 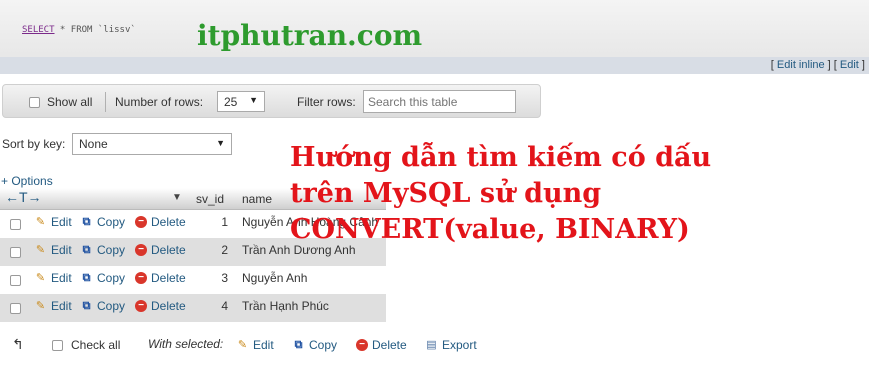 What do you see at coordinates (193, 280) in the screenshot?
I see `table-row: ✎ Edit ⧉ Copy − Delete 3 Nguyễn Anh` at bounding box center [193, 280].